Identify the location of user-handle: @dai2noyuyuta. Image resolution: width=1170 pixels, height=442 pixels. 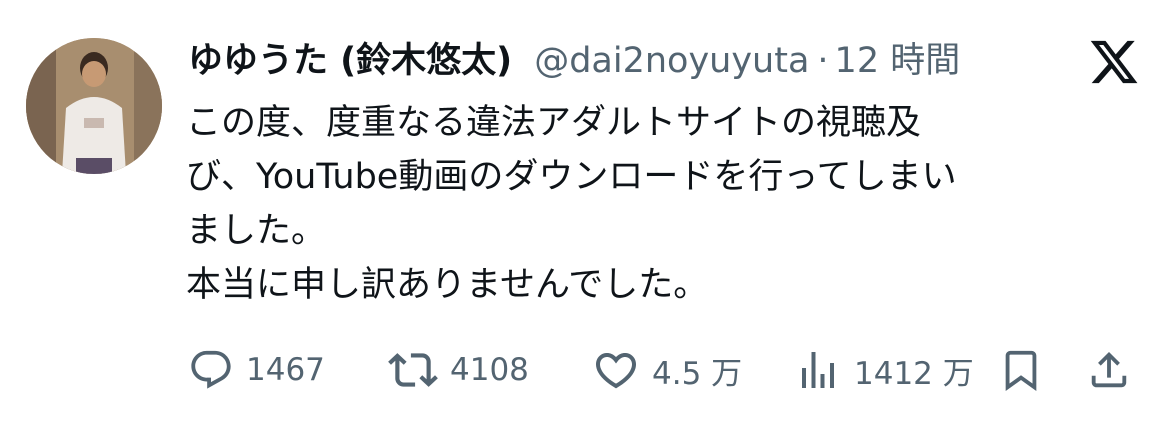
(671, 61).